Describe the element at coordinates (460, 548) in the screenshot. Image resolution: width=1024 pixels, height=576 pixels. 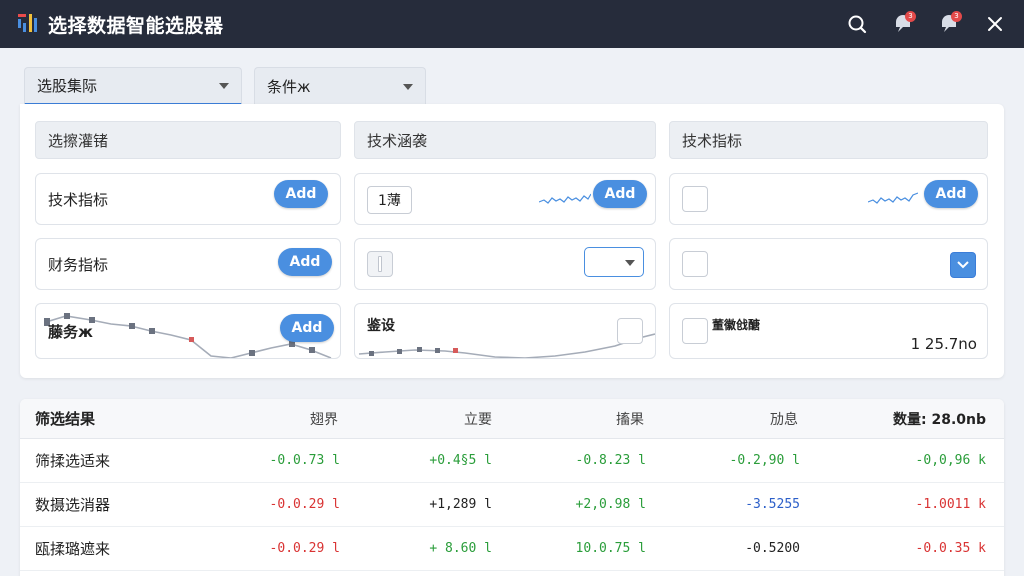
I see `row-cell: + 8.60 l` at that location.